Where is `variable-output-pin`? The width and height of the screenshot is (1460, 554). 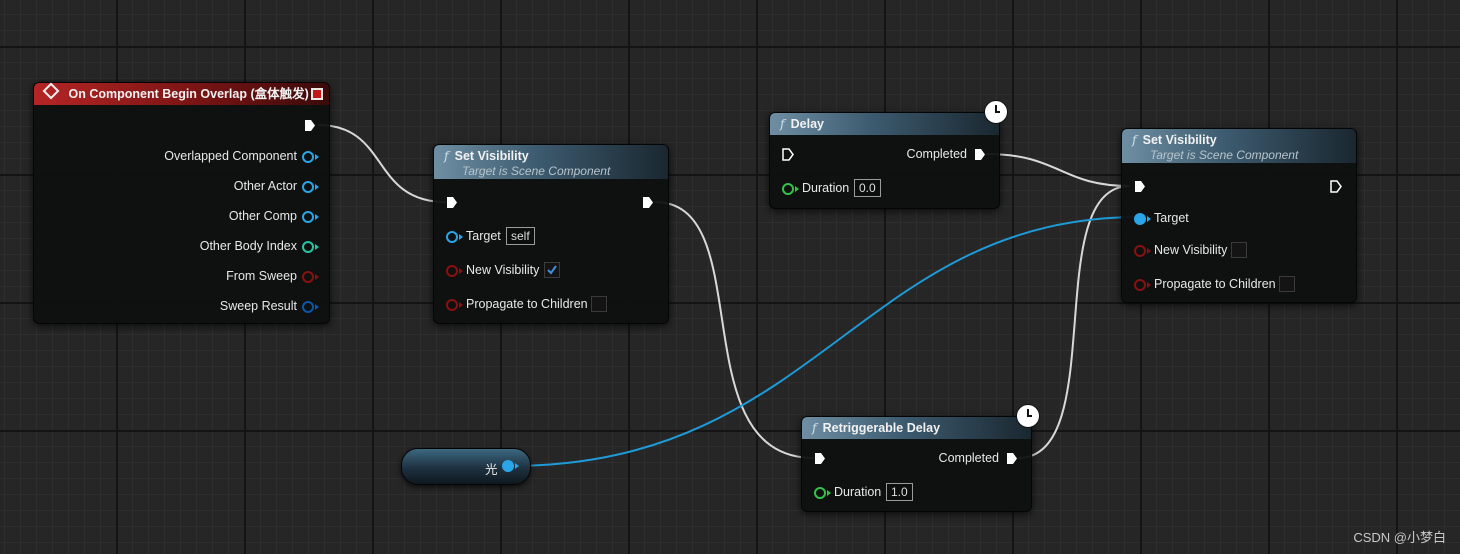 variable-output-pin is located at coordinates (508, 466).